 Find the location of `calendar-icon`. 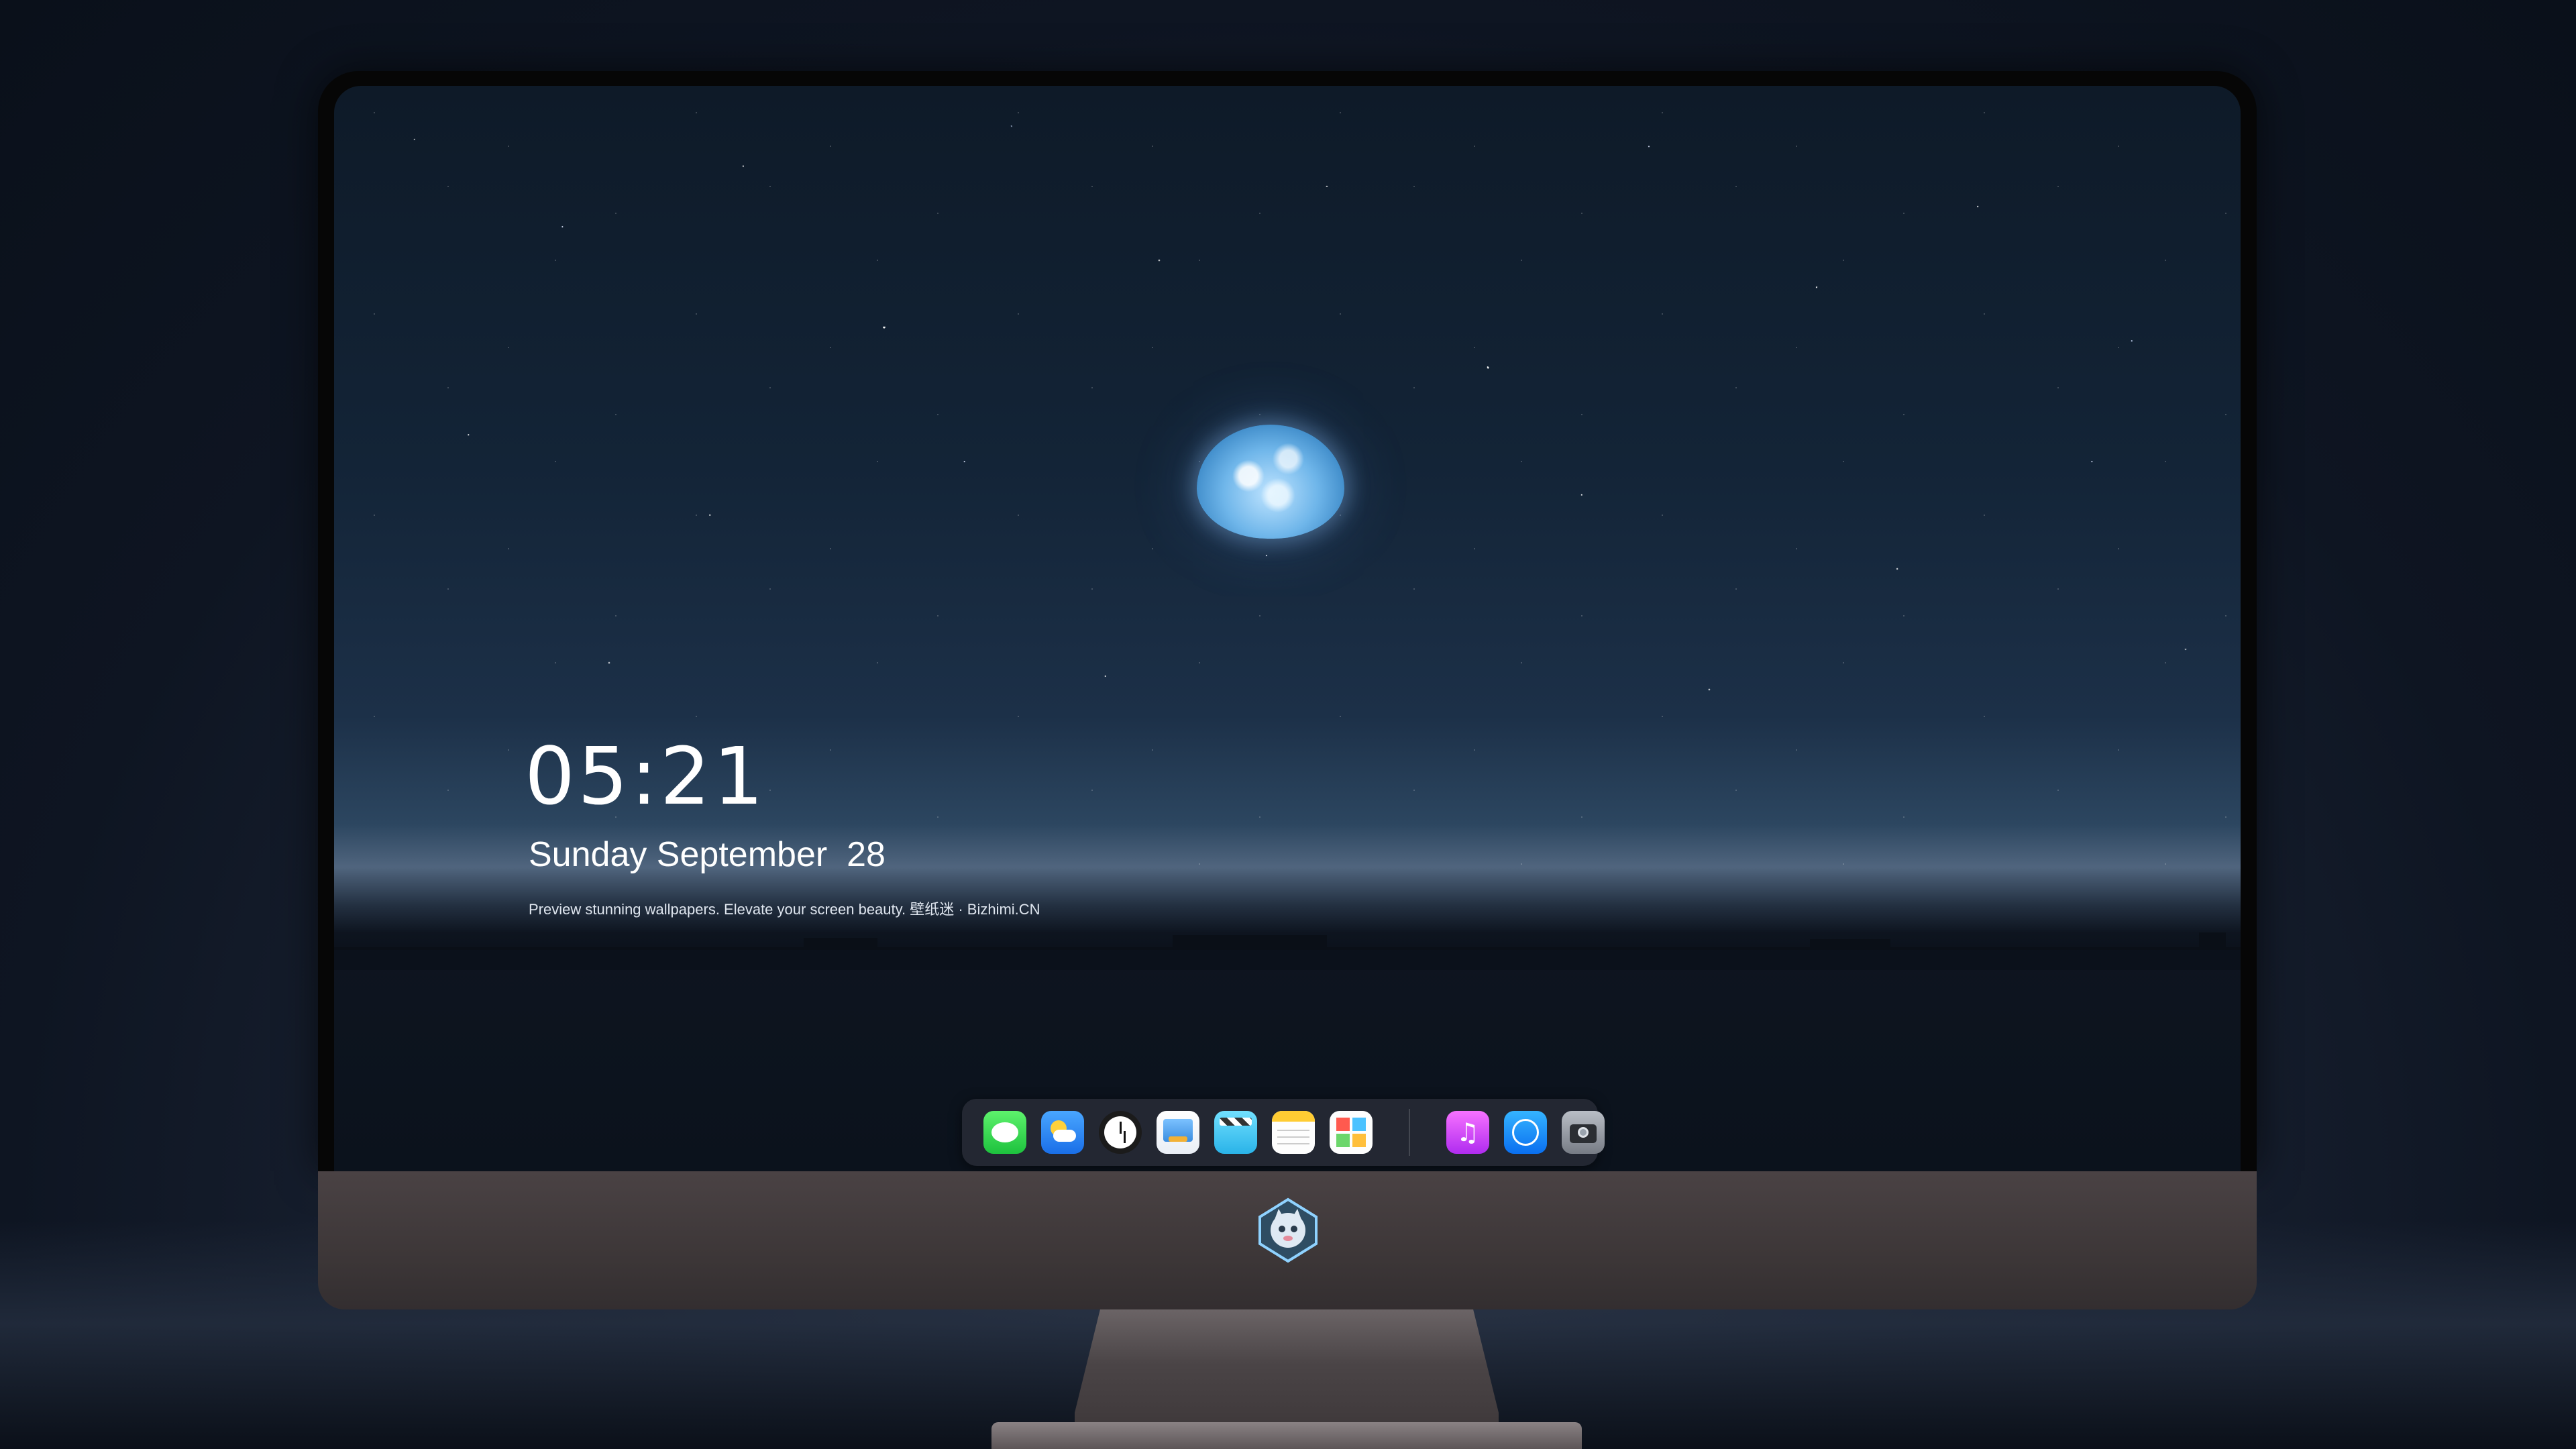

calendar-icon is located at coordinates (1351, 1132).